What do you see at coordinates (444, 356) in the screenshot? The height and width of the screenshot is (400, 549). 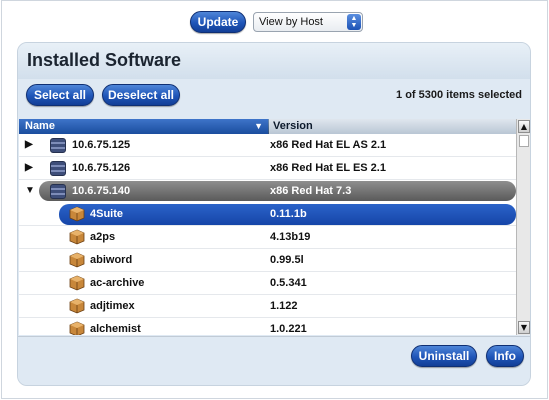 I see `uninstall-button: Uninstall` at bounding box center [444, 356].